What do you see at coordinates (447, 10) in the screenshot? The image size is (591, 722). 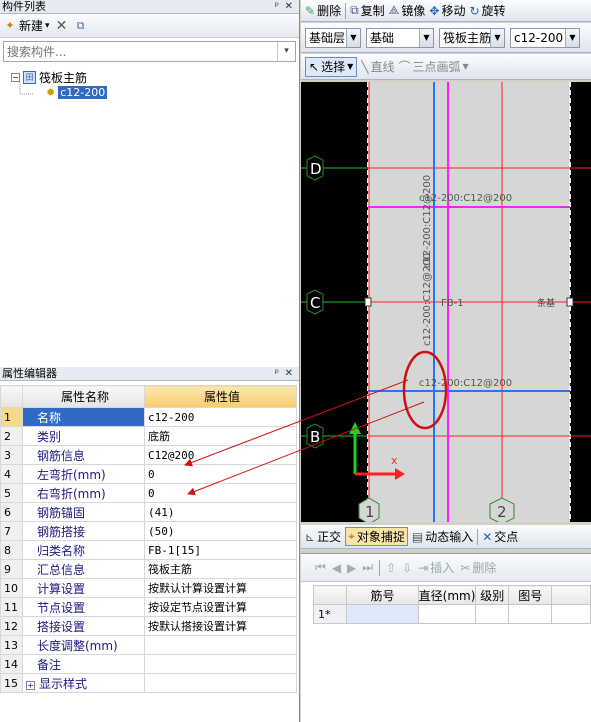 I see `move-button: ✥ 移动` at bounding box center [447, 10].